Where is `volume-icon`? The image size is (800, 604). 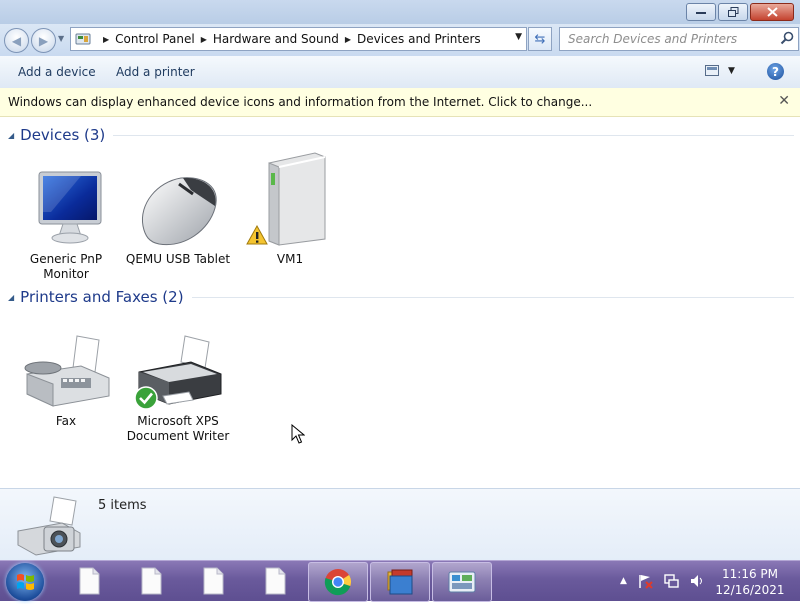
volume-icon is located at coordinates (697, 581).